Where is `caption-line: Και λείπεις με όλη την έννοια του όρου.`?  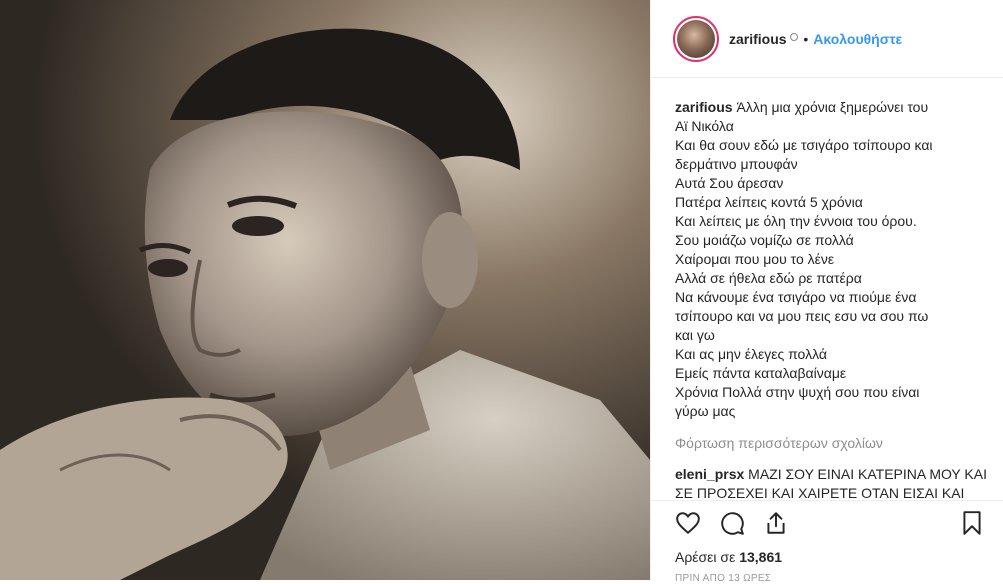 caption-line: Και λείπεις με όλη την έννοια του όρου. is located at coordinates (796, 221).